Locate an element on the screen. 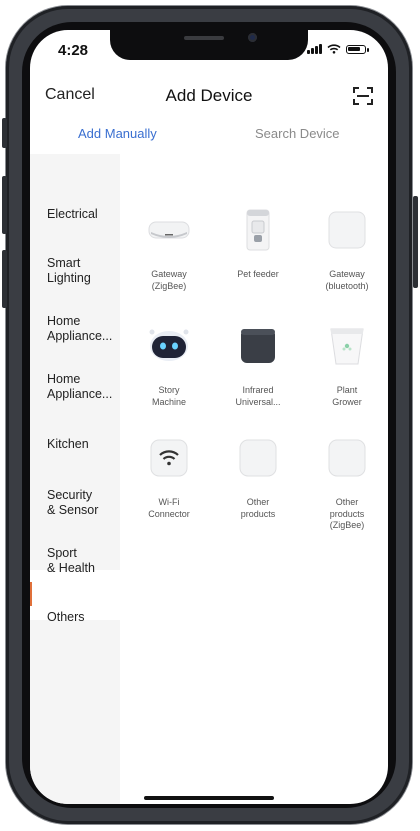  sidebar-item-sport-health: Sport & Health is located at coordinates (71, 561).